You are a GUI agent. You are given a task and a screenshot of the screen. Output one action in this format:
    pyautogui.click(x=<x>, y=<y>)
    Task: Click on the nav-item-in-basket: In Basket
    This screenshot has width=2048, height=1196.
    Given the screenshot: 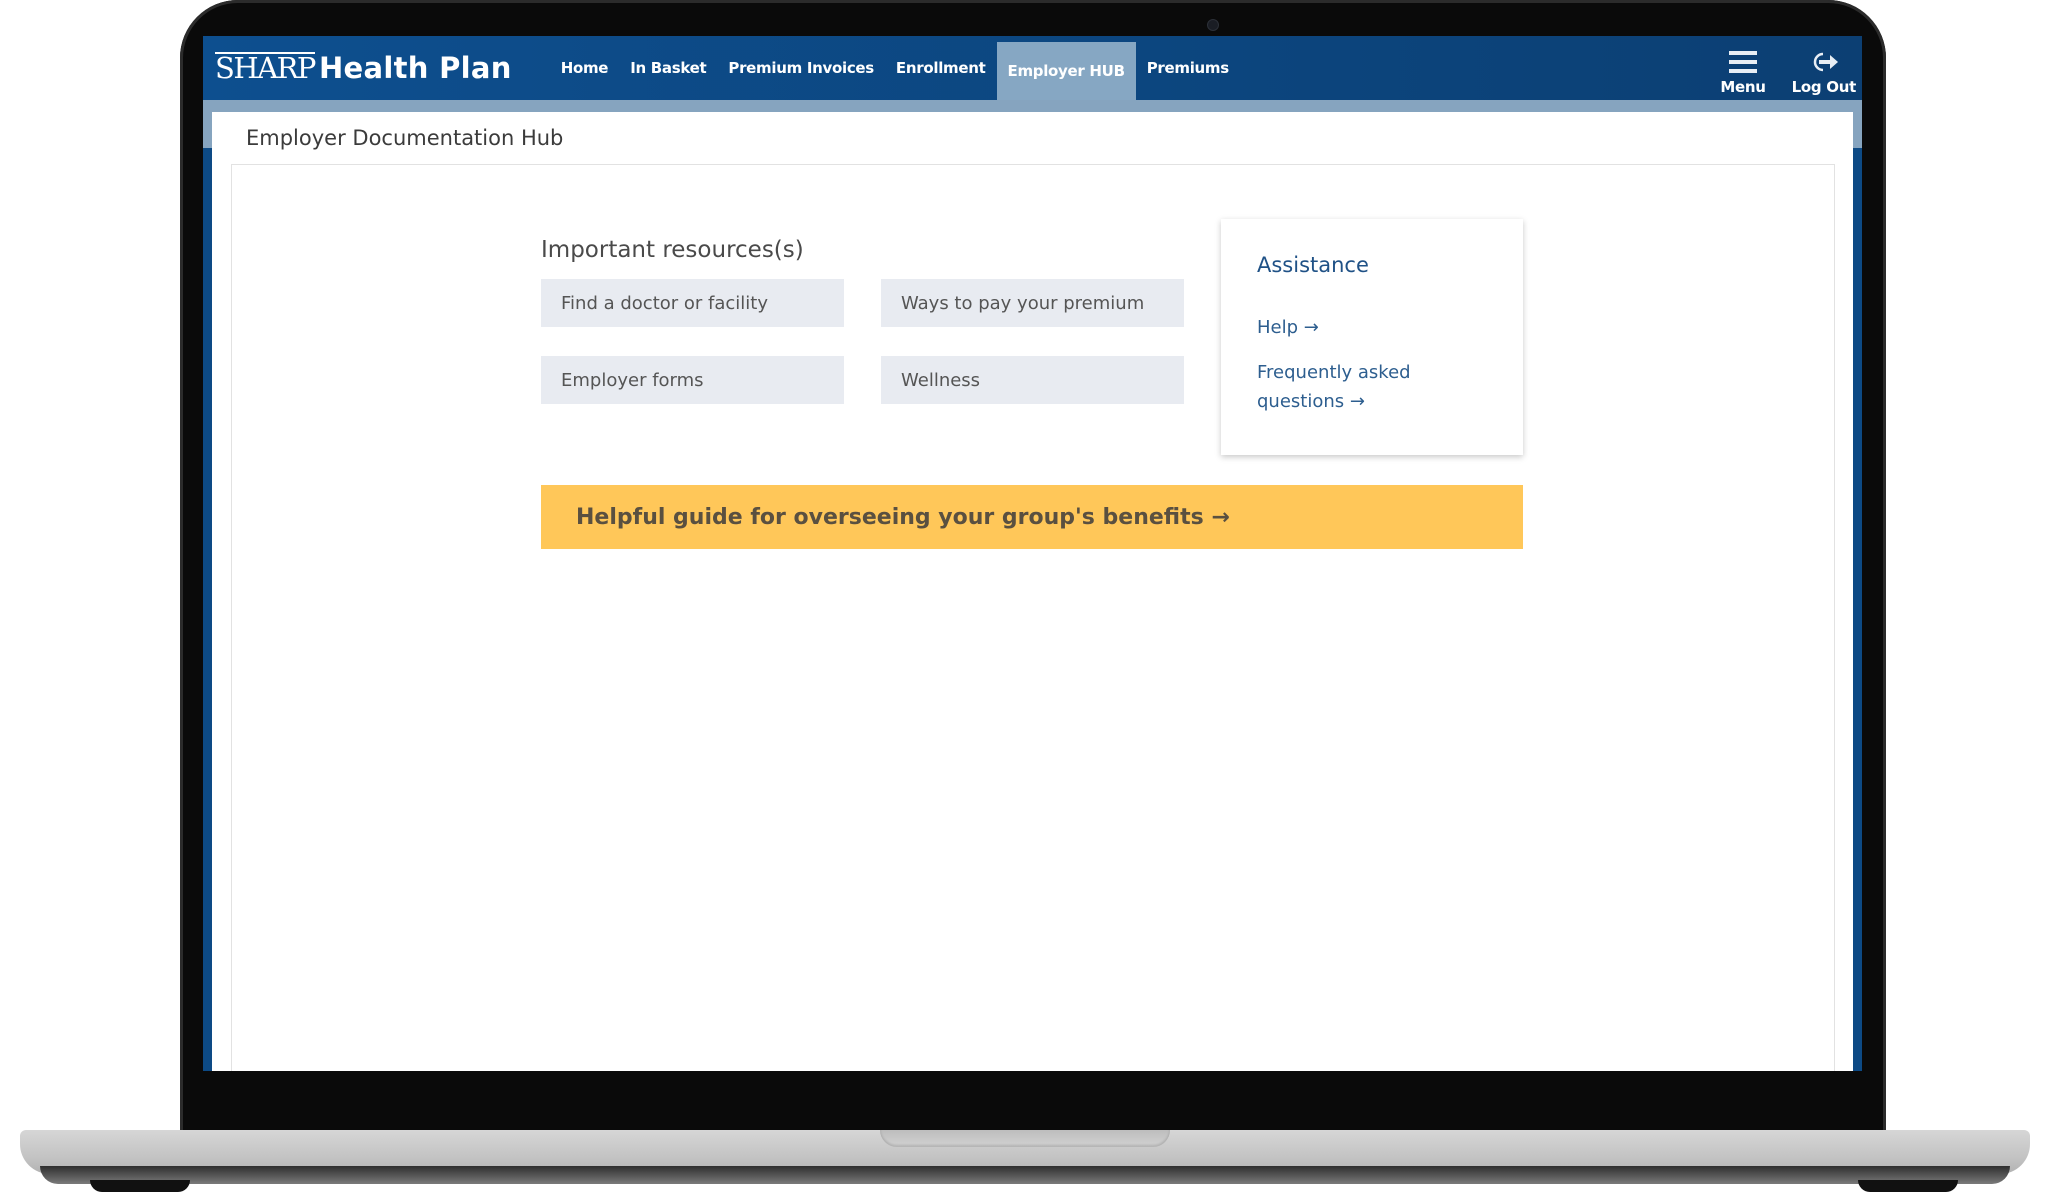 What is the action you would take?
    pyautogui.click(x=668, y=68)
    